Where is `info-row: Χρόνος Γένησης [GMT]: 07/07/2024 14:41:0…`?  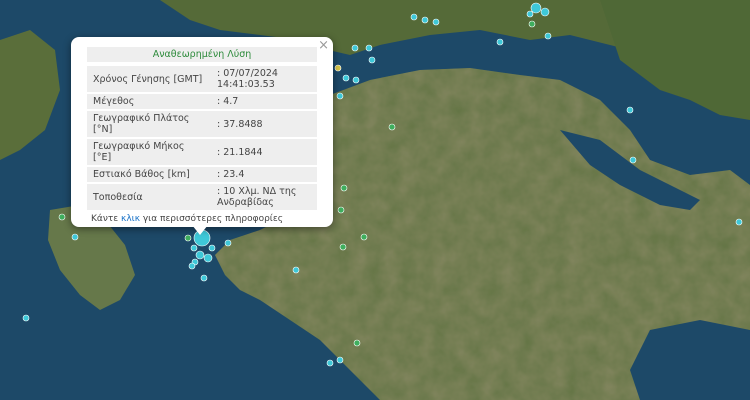
info-row: Χρόνος Γένησης [GMT]: 07/07/2024 14:41:0… is located at coordinates (202, 79).